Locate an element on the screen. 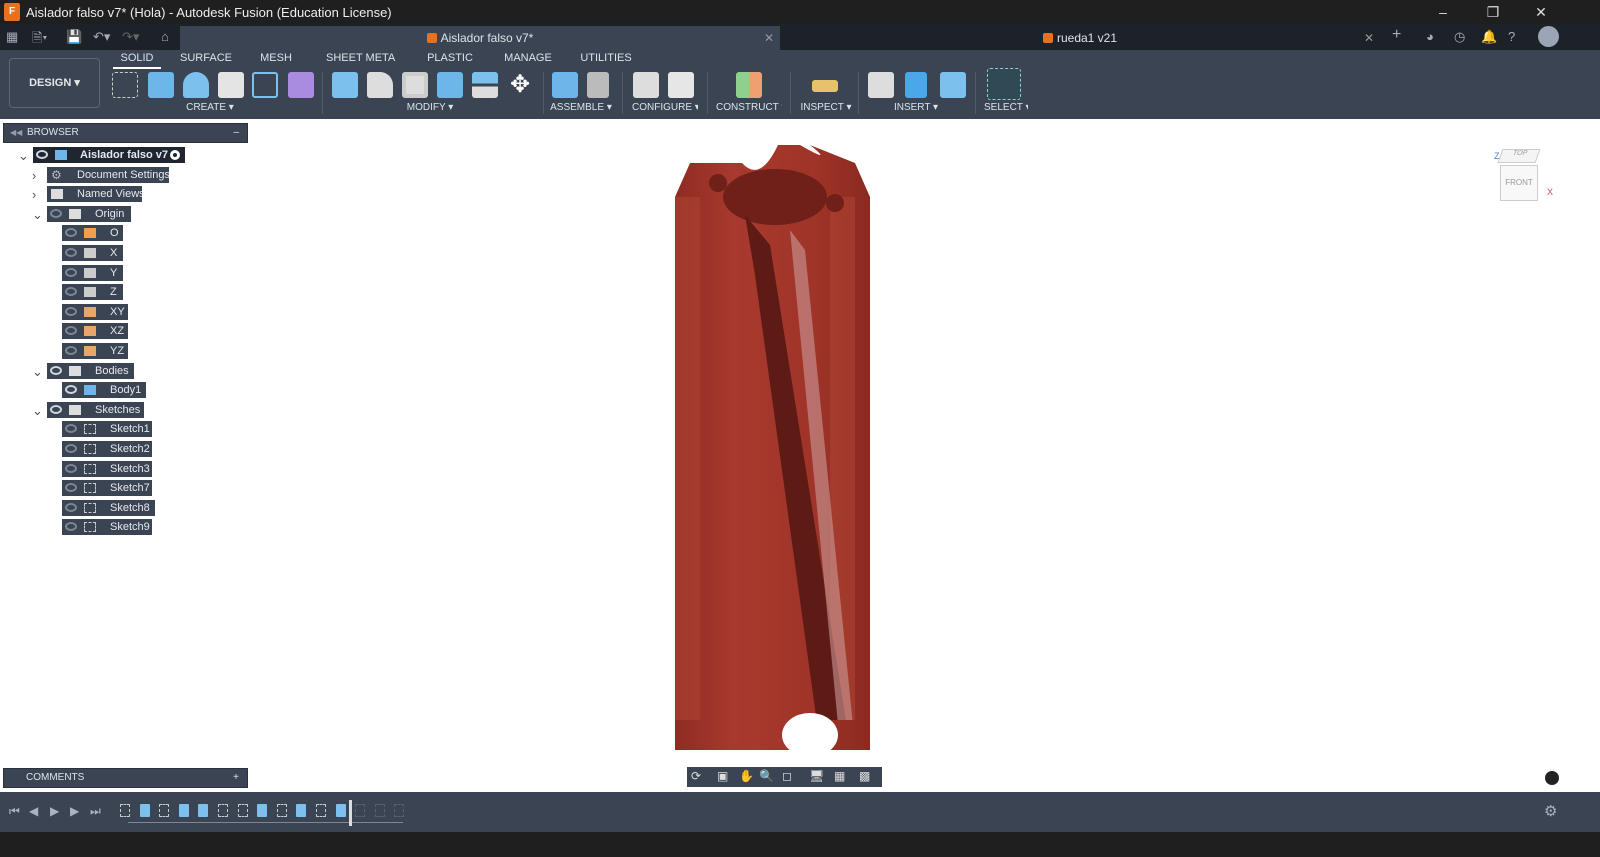  hole-icon is located at coordinates (231, 85).